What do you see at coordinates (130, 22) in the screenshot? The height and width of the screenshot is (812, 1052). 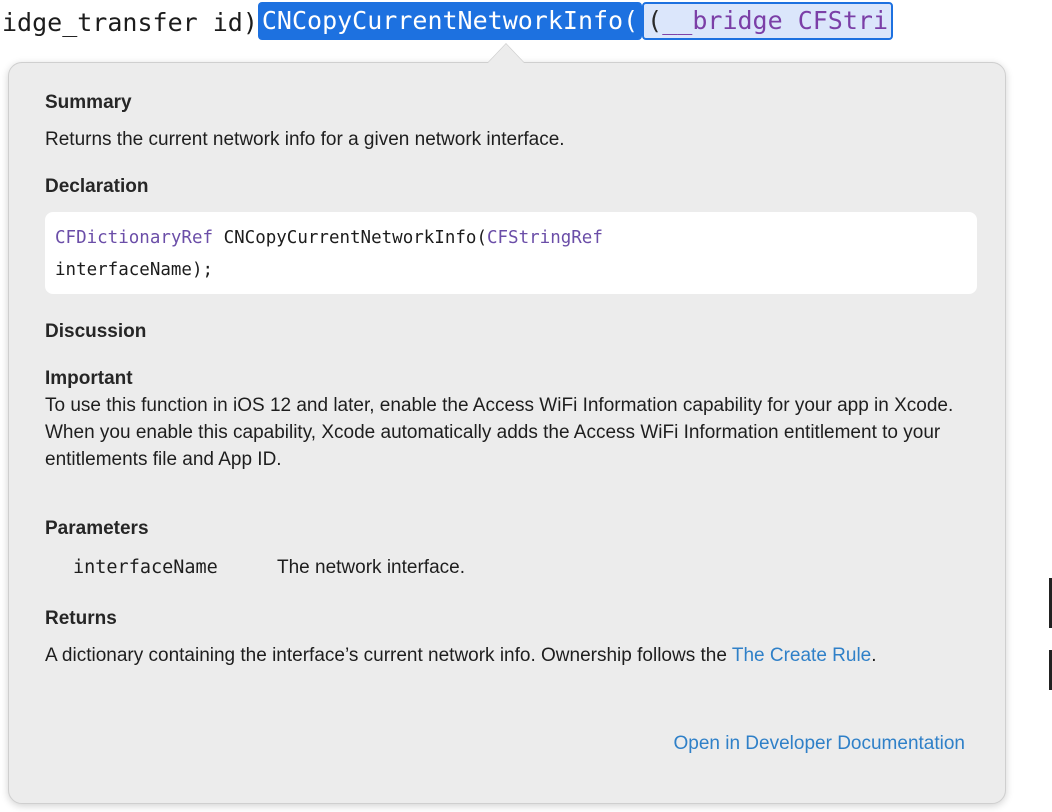 I see `code-prefix: idge_transfer id)` at bounding box center [130, 22].